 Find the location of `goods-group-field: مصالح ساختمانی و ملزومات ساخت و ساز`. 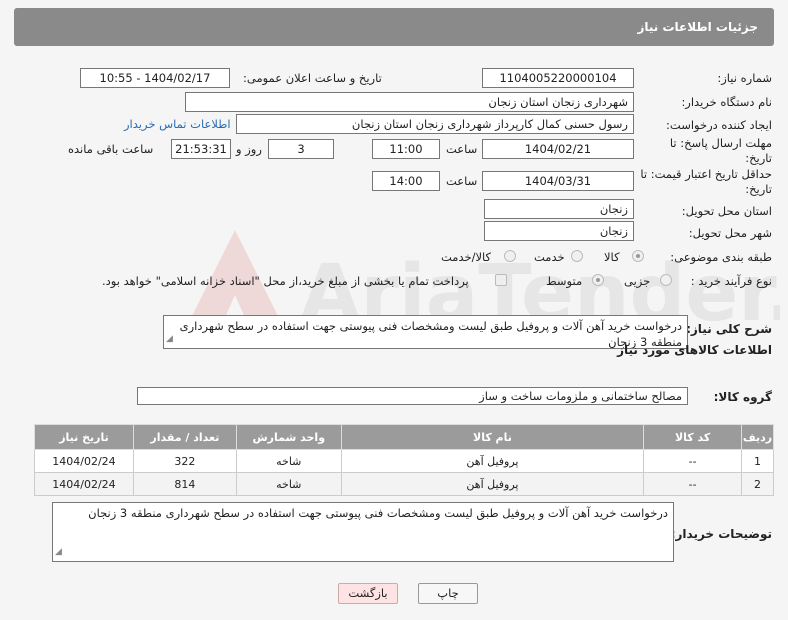

goods-group-field: مصالح ساختمانی و ملزومات ساخت و ساز is located at coordinates (412, 396).